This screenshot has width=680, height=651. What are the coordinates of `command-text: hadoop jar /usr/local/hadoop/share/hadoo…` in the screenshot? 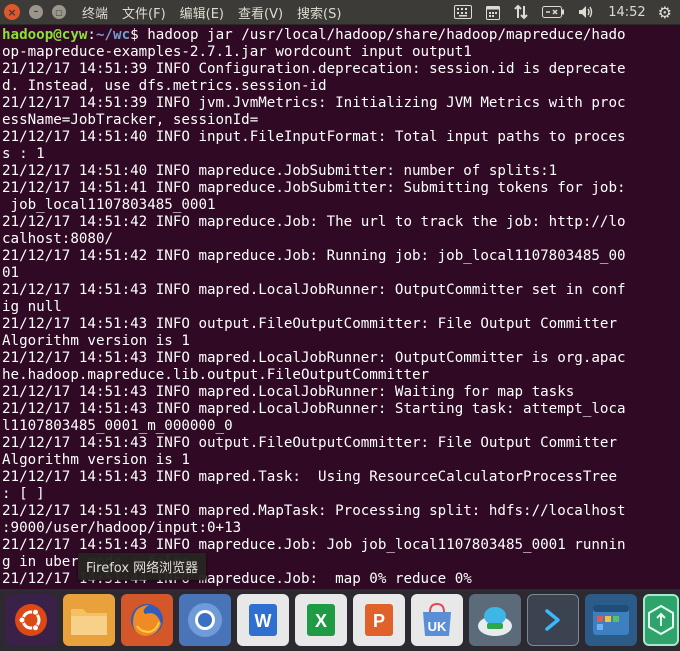 It's located at (386, 35).